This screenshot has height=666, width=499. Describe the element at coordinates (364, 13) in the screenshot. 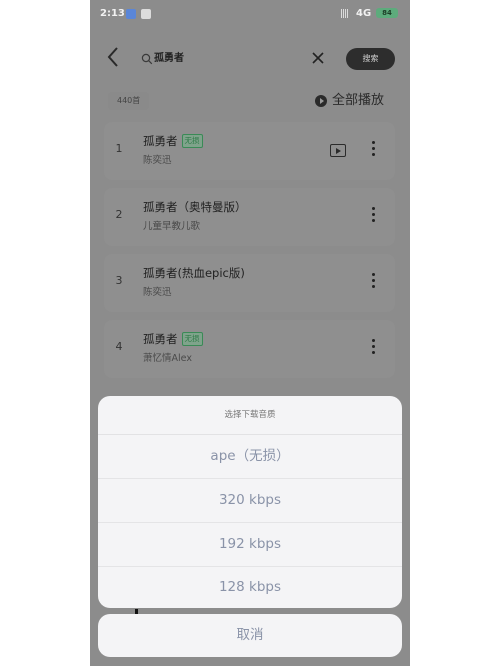

I see `network-type: 4G` at that location.